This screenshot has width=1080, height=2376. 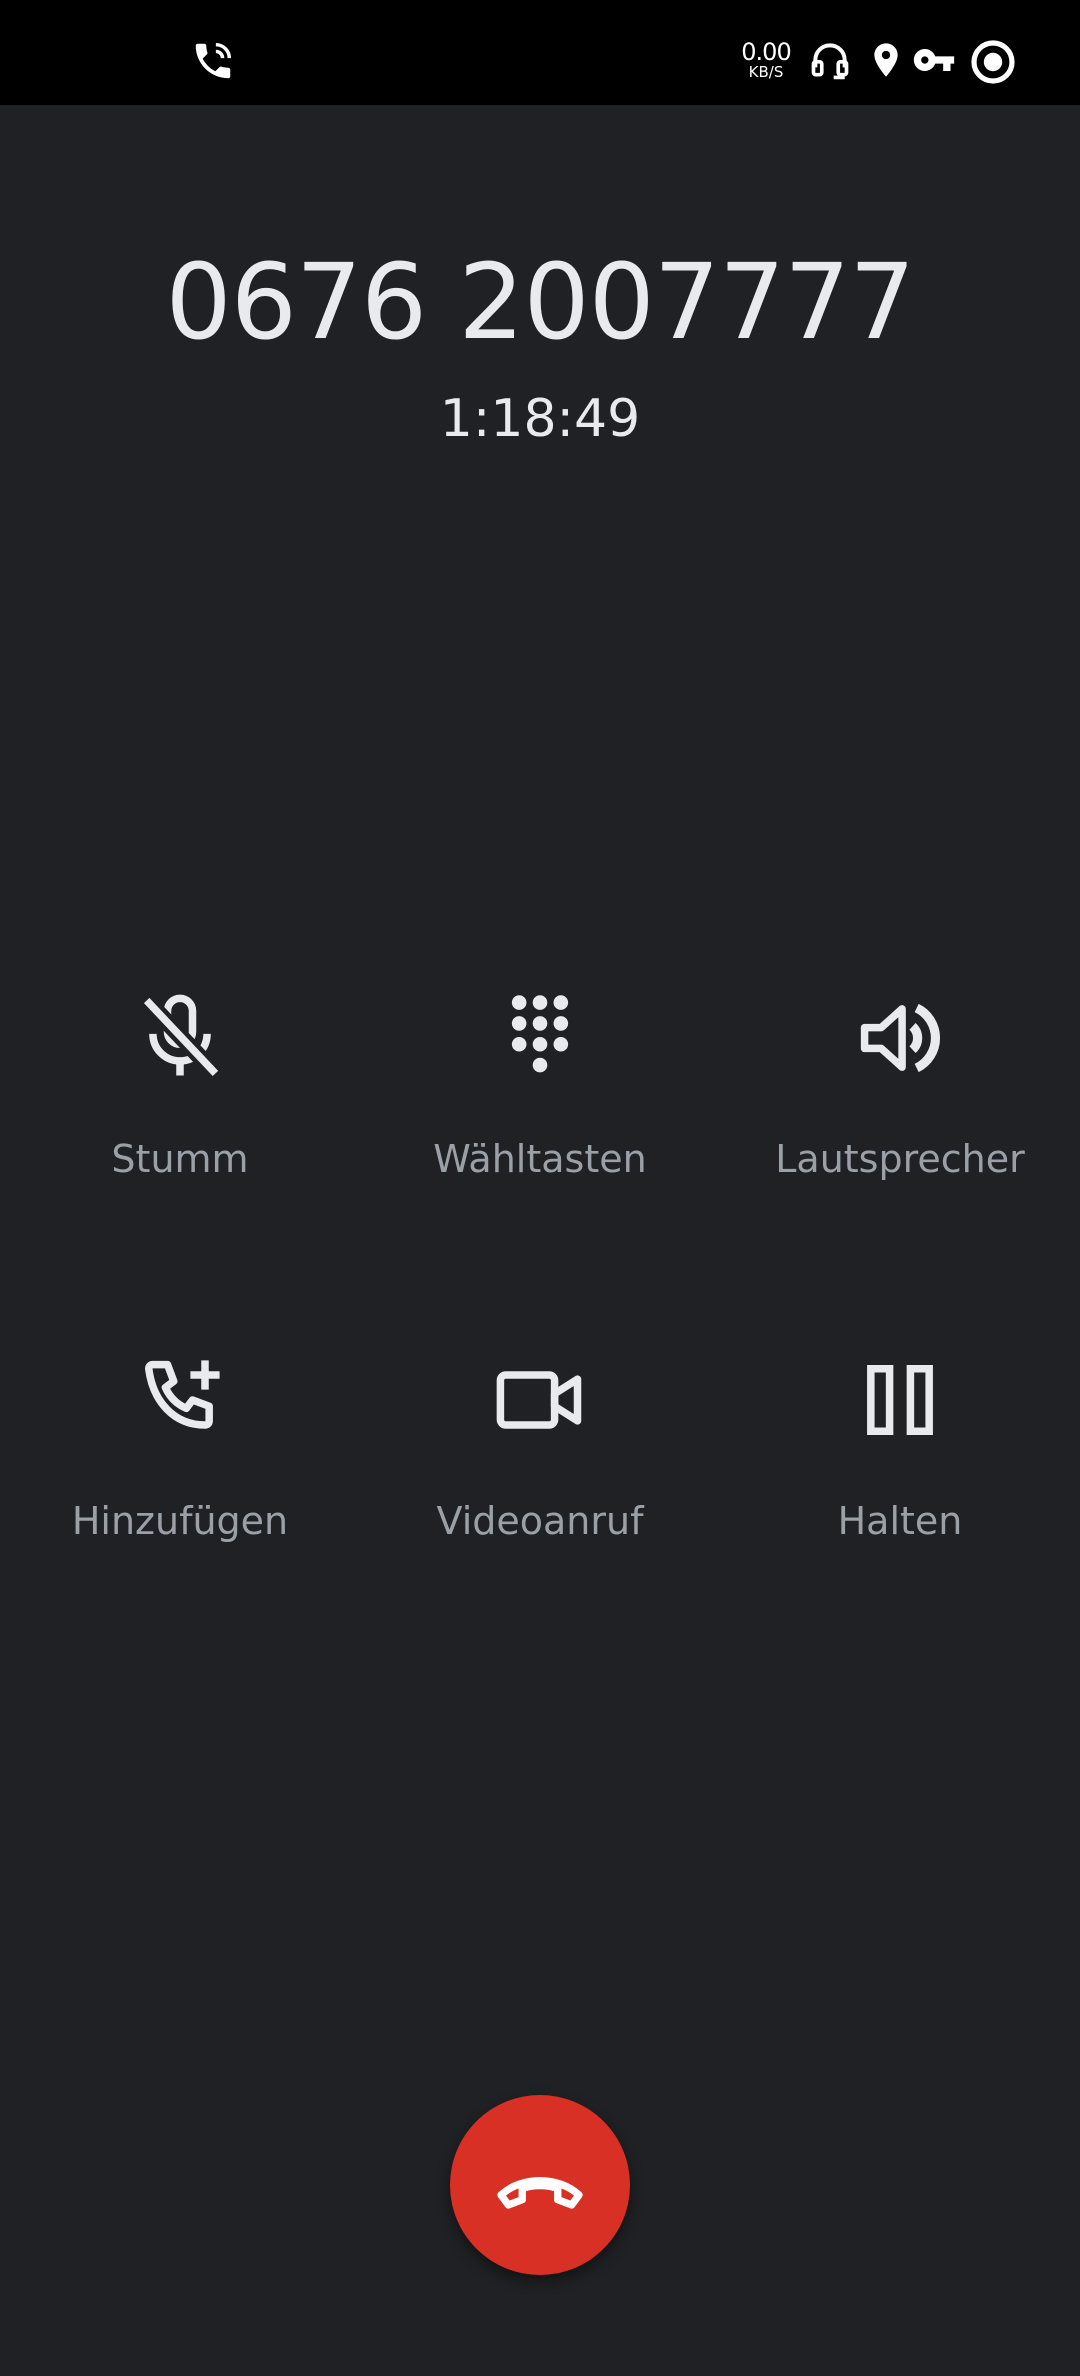 What do you see at coordinates (540, 52) in the screenshot?
I see `status-bar: 0.00 KB/S` at bounding box center [540, 52].